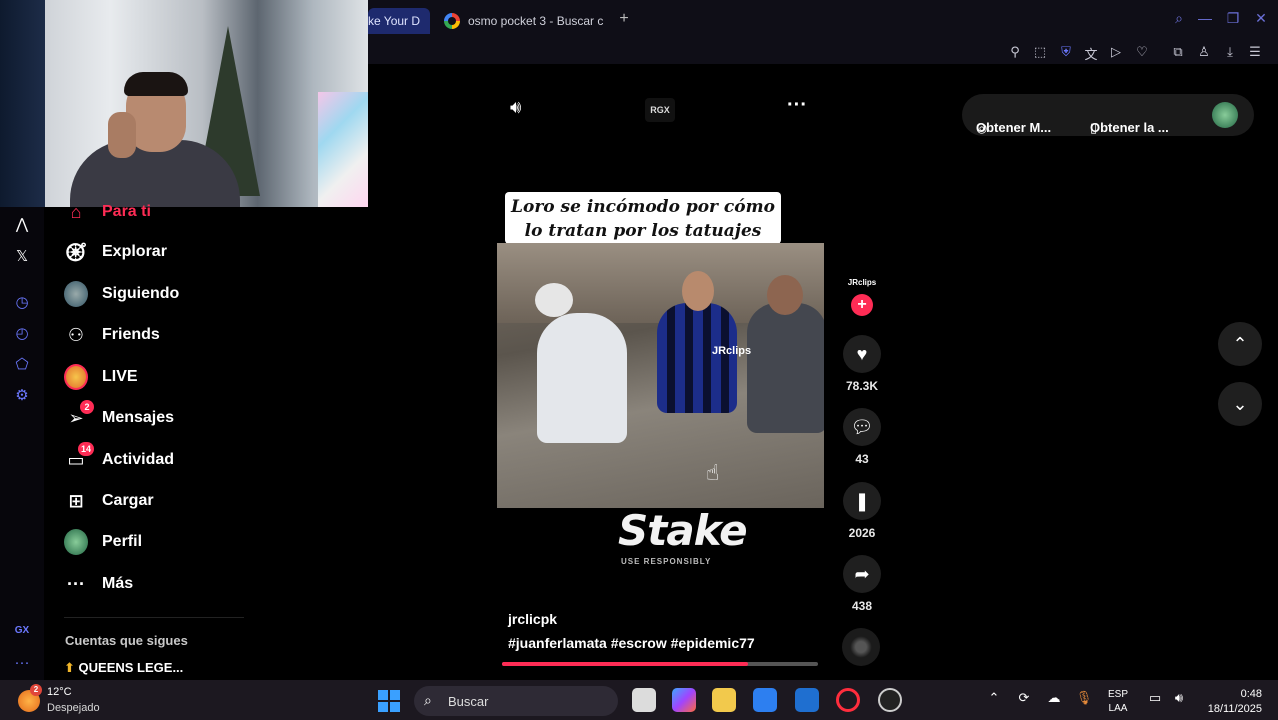  Describe the element at coordinates (122, 135) in the screenshot. I see `webcam-person-hand` at that location.